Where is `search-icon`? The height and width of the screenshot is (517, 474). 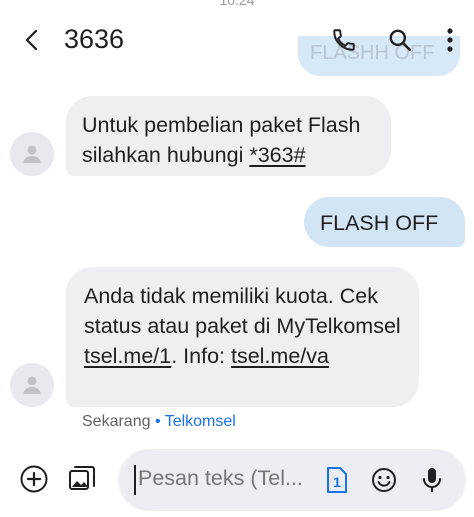 search-icon is located at coordinates (400, 40).